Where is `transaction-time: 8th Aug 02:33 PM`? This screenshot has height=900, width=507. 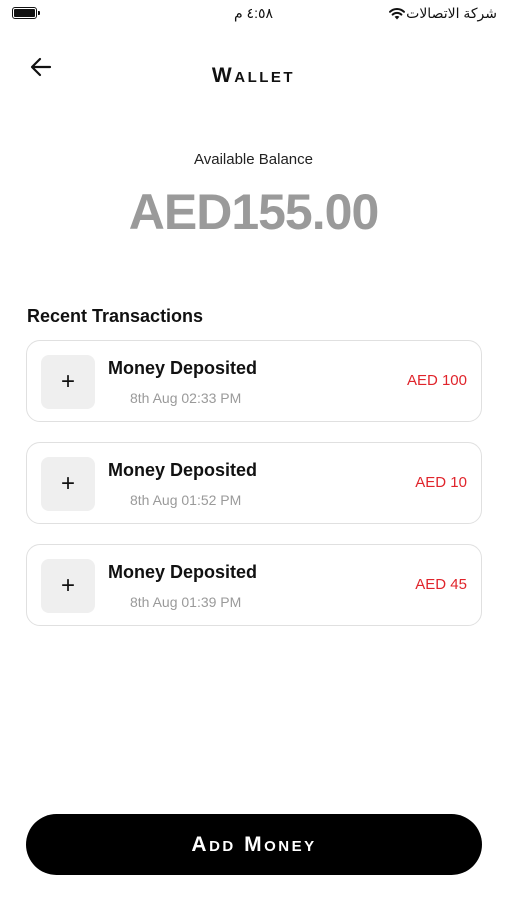 transaction-time: 8th Aug 02:33 PM is located at coordinates (186, 398).